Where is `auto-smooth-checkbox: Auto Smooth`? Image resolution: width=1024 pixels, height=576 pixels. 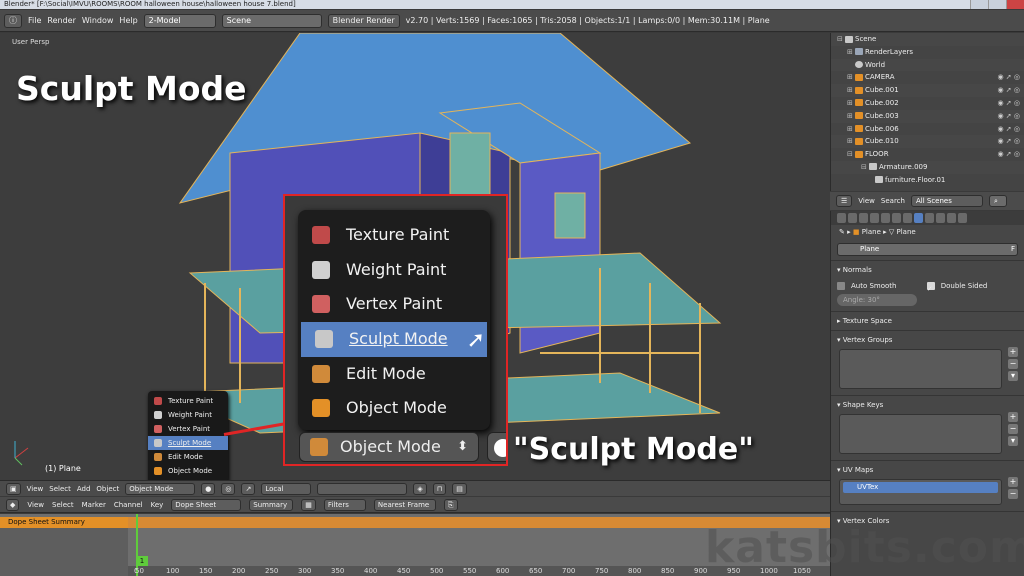
auto-smooth-checkbox: Auto Smooth is located at coordinates (867, 286).